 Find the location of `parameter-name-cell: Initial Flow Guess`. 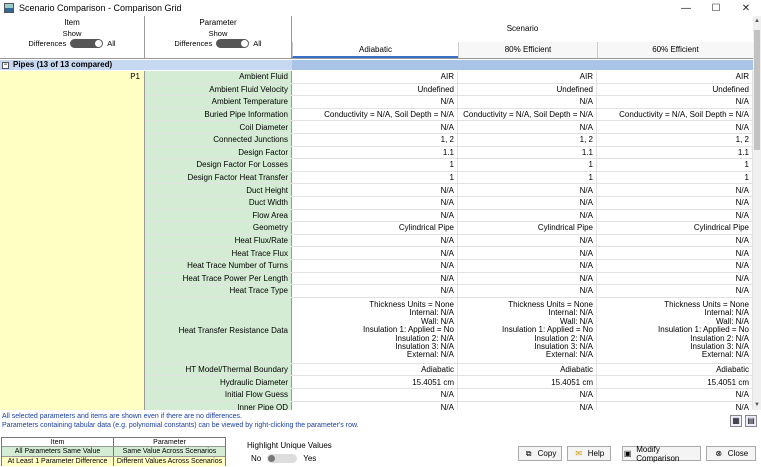

parameter-name-cell: Initial Flow Guess is located at coordinates (218, 395).